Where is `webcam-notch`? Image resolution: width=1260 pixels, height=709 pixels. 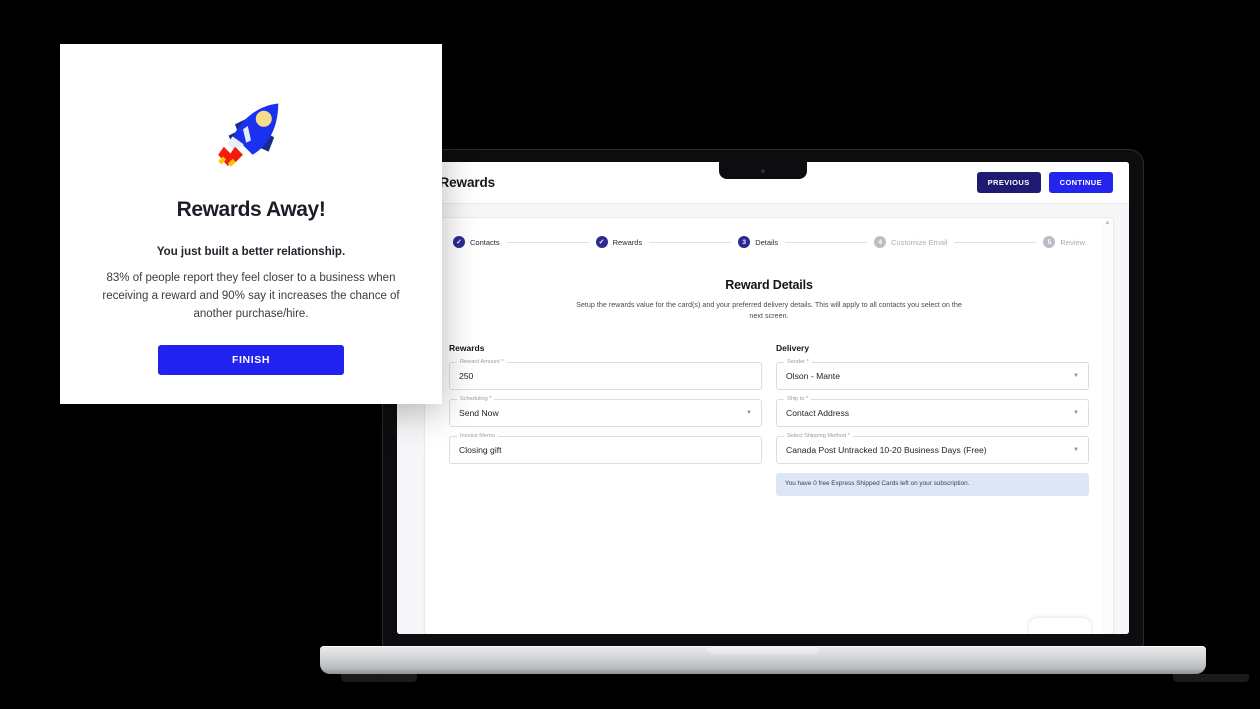
webcam-notch is located at coordinates (763, 170).